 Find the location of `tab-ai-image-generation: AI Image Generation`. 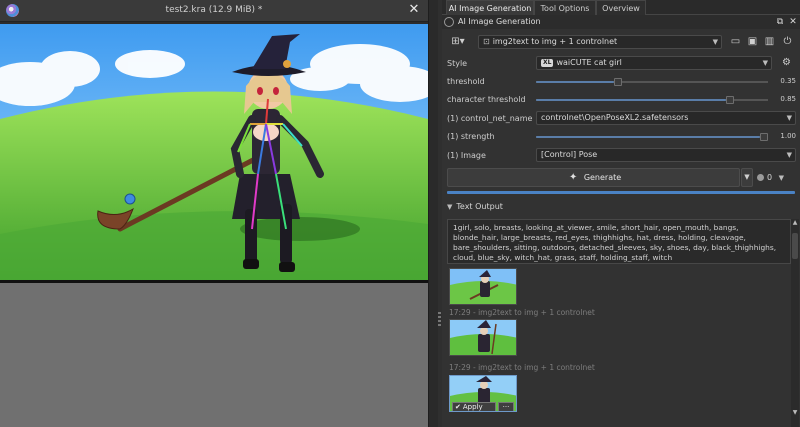

tab-ai-image-generation: AI Image Generation is located at coordinates (490, 7).